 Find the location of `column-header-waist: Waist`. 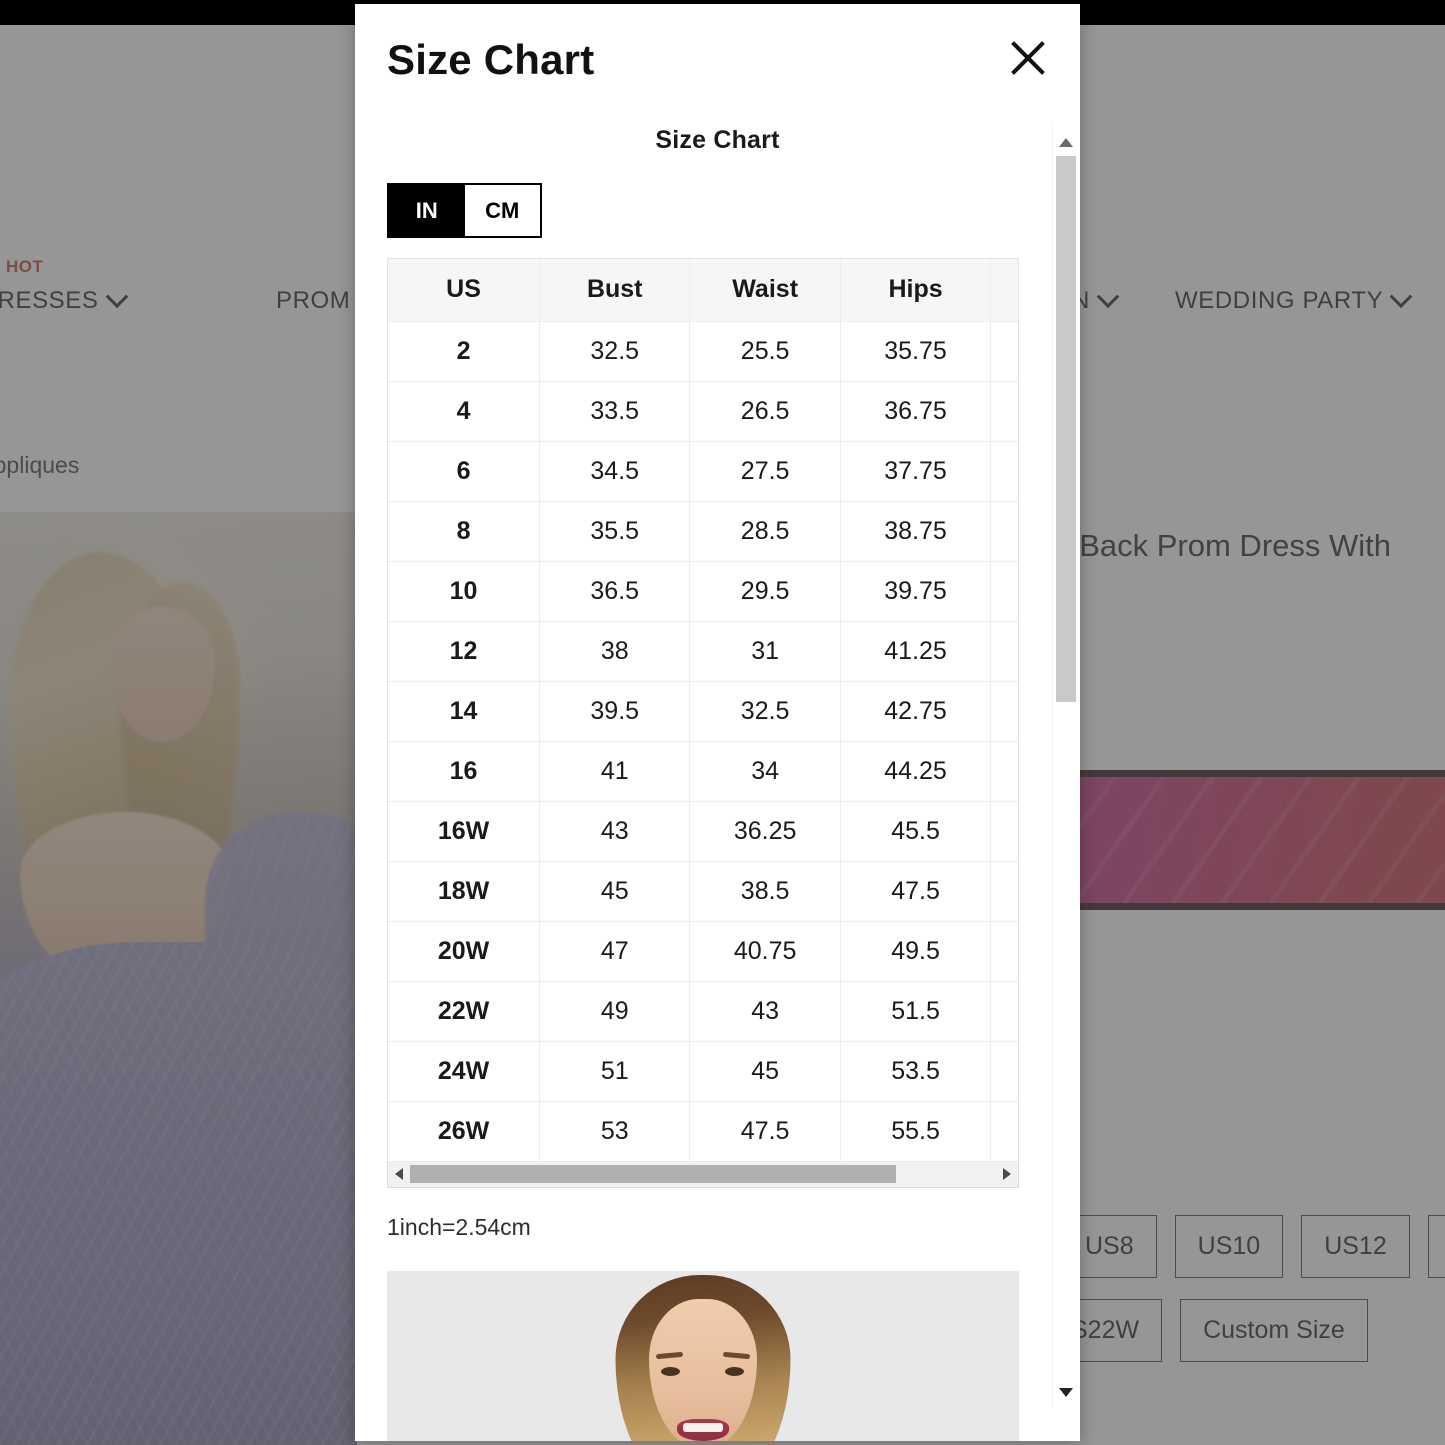

column-header-waist: Waist is located at coordinates (765, 290).